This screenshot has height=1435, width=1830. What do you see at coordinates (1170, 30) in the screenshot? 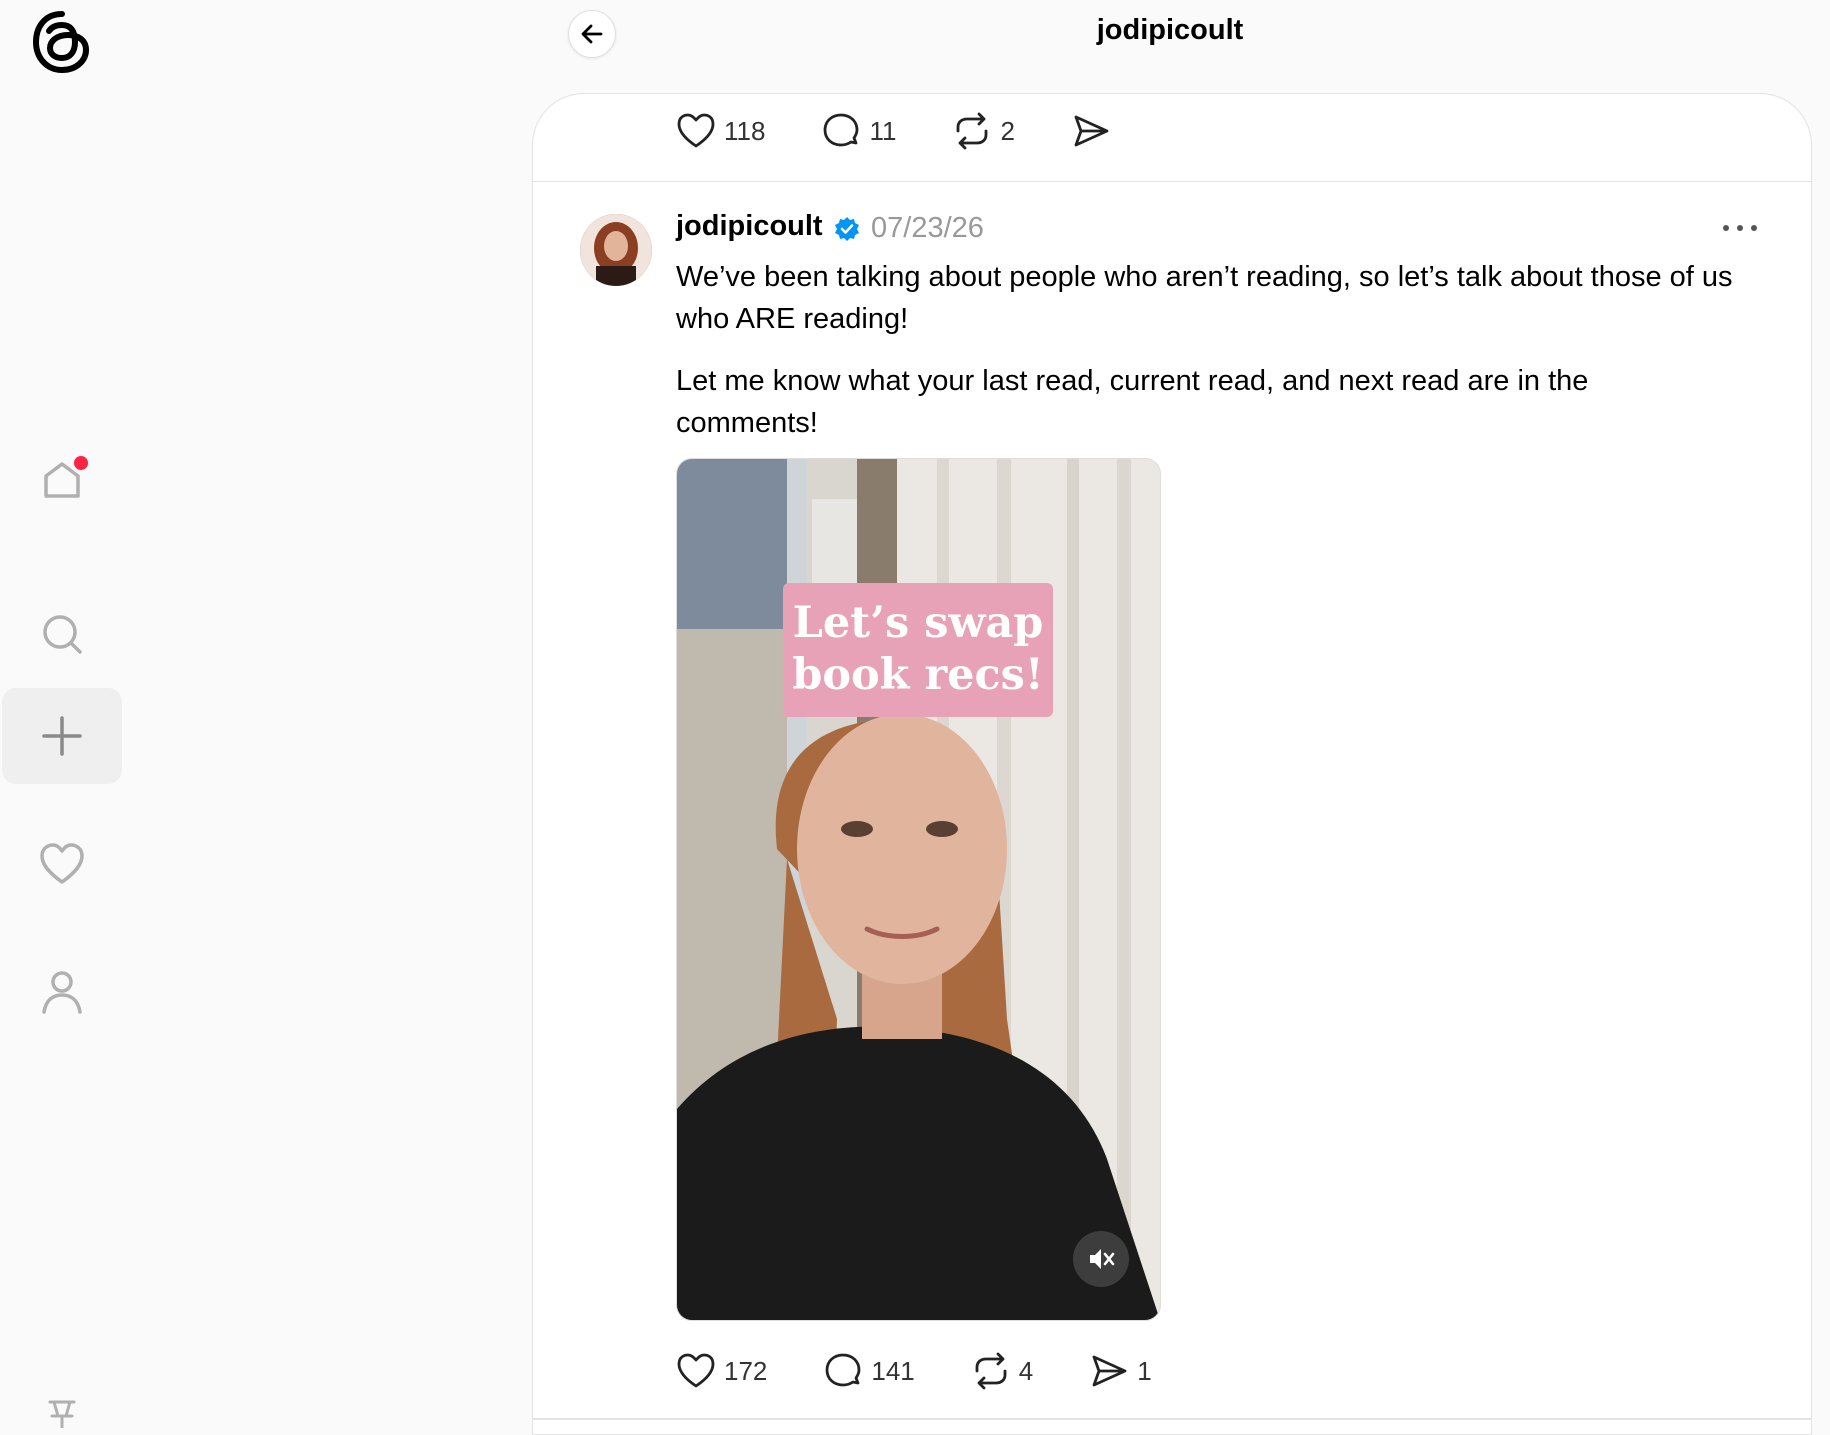
I see `page-title: jodipicoult` at bounding box center [1170, 30].